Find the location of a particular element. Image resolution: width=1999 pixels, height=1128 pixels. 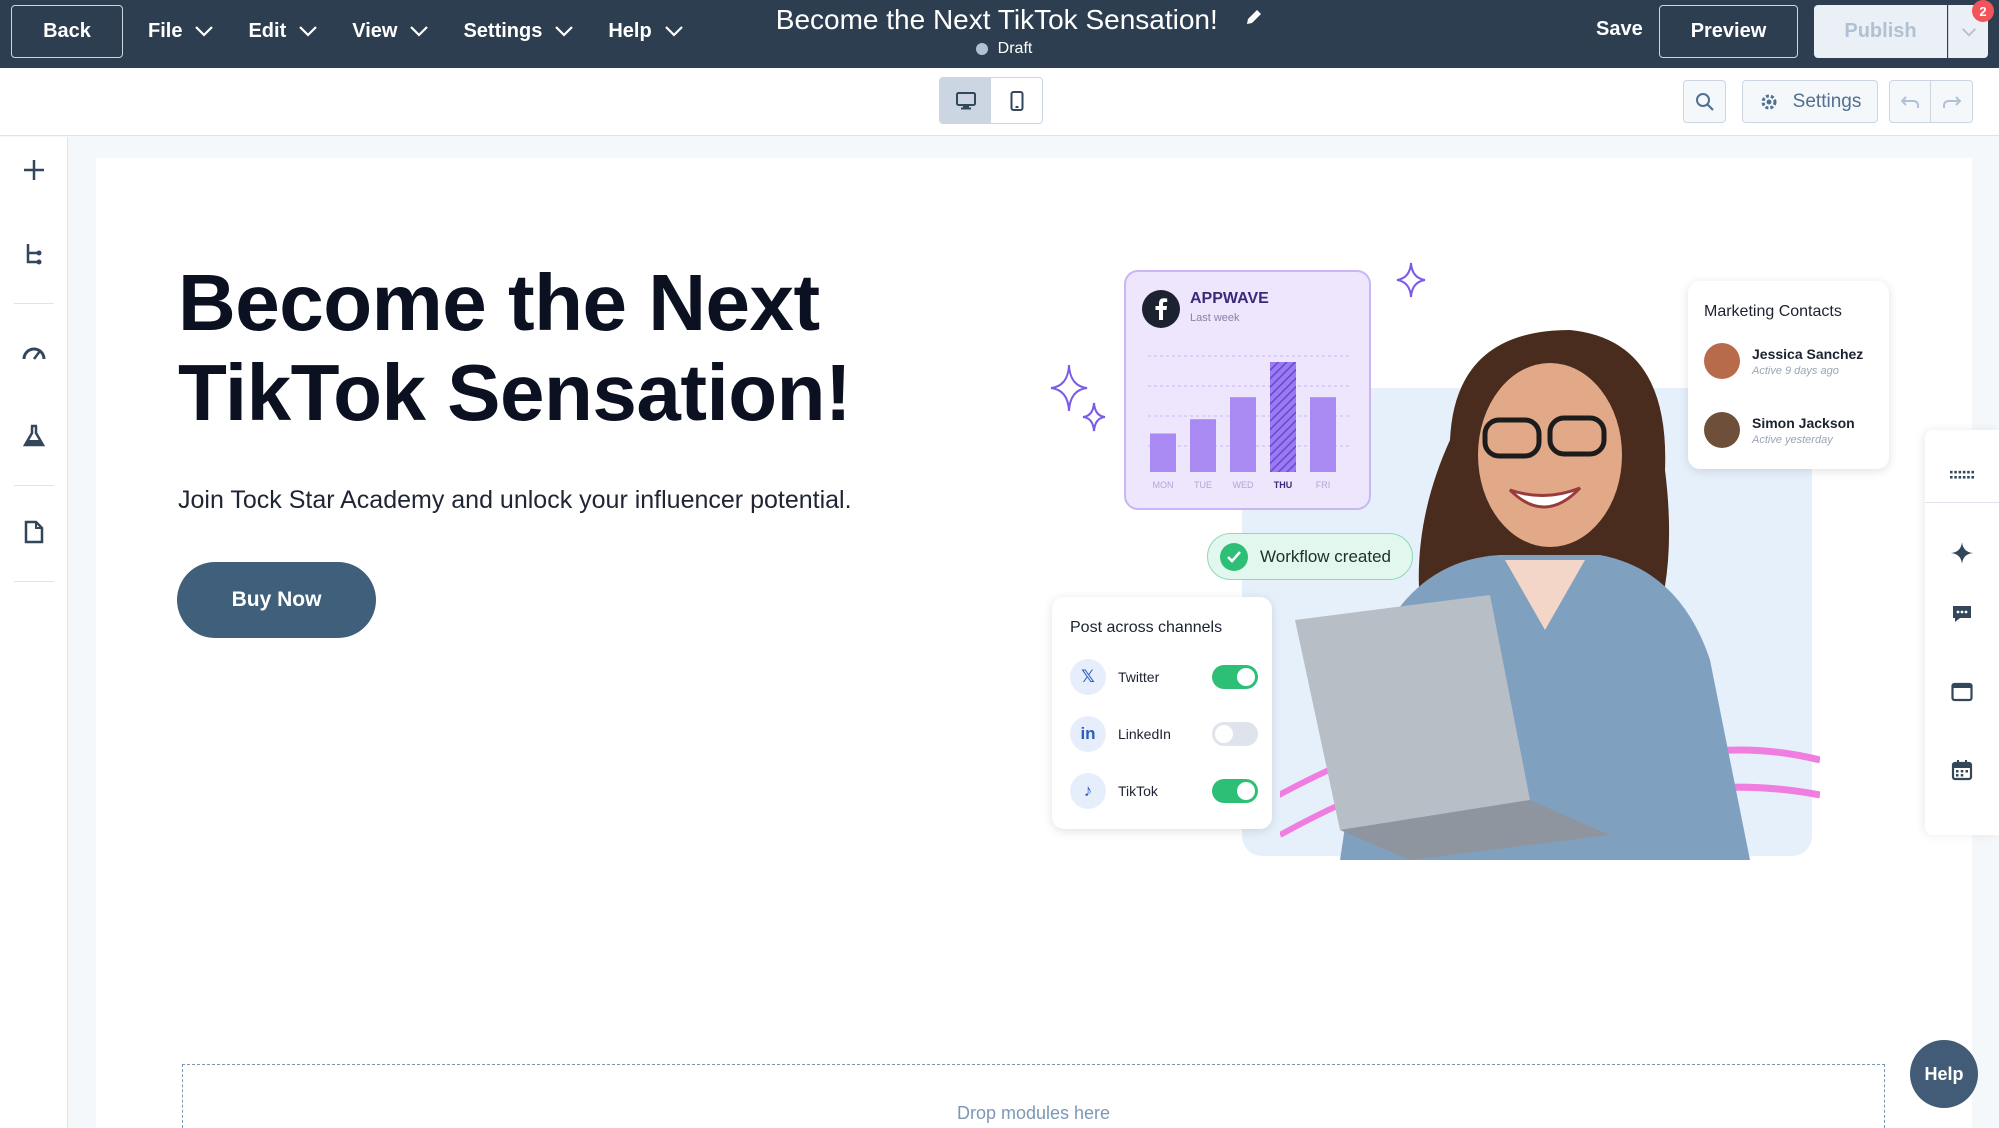

back-button: Back is located at coordinates (67, 31).